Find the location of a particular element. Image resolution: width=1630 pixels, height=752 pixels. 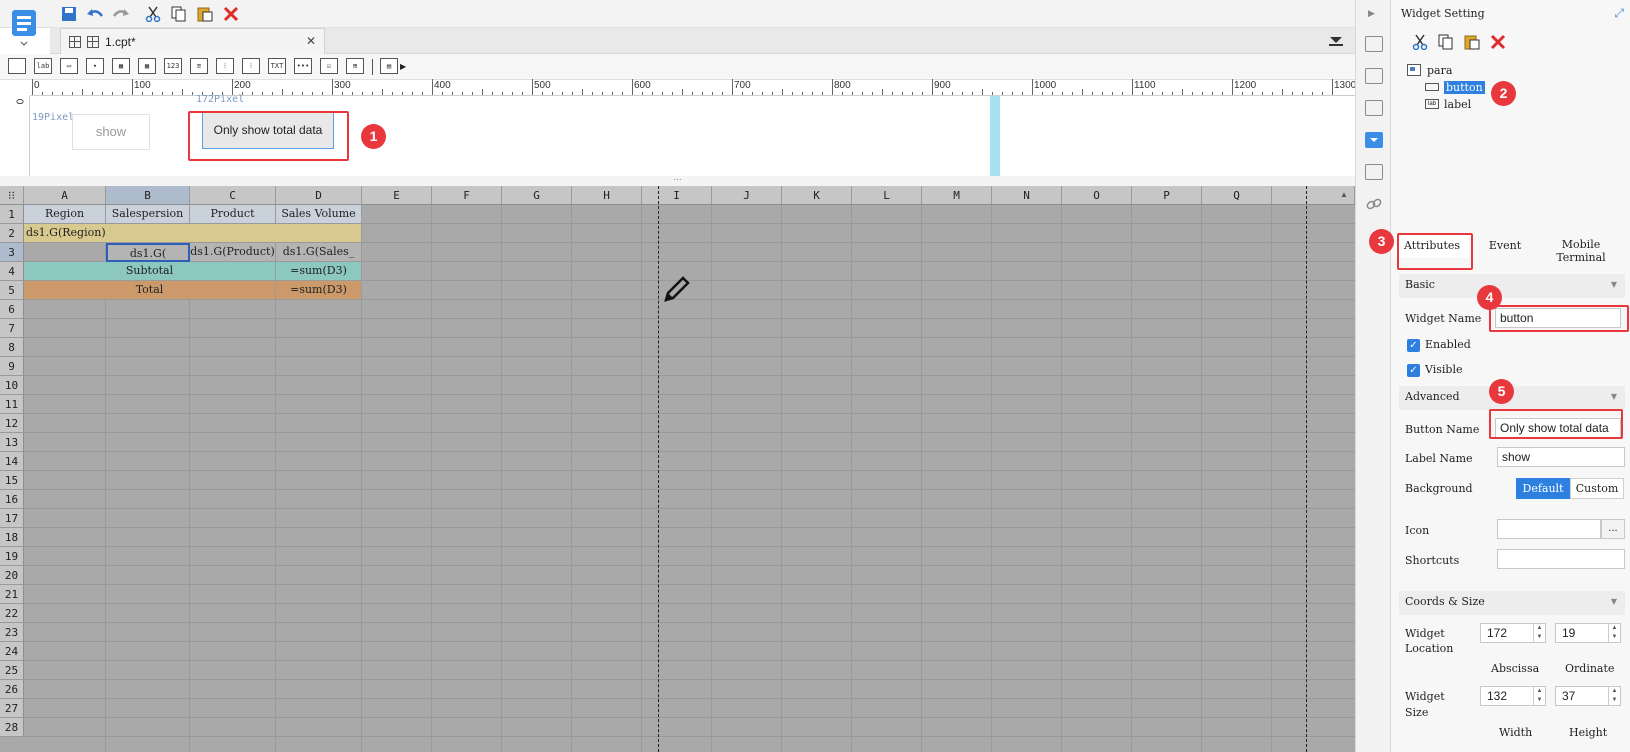

row-header: 16 is located at coordinates (12, 499).